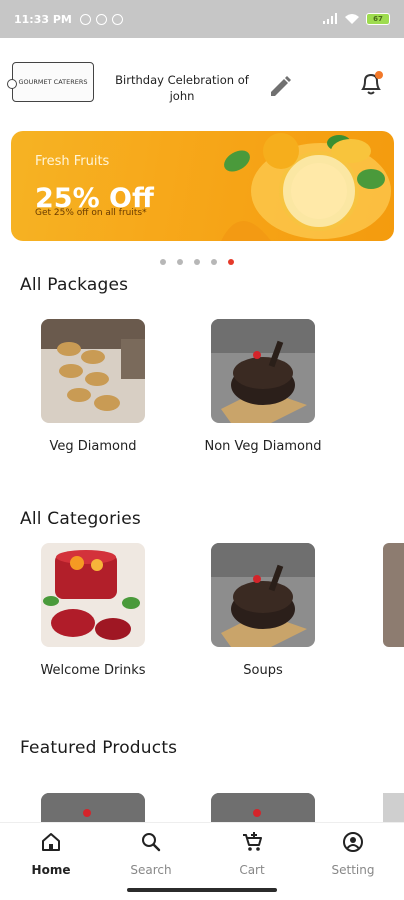 The image size is (404, 900). Describe the element at coordinates (263, 446) in the screenshot. I see `package-label: Non Veg Diamond` at that location.